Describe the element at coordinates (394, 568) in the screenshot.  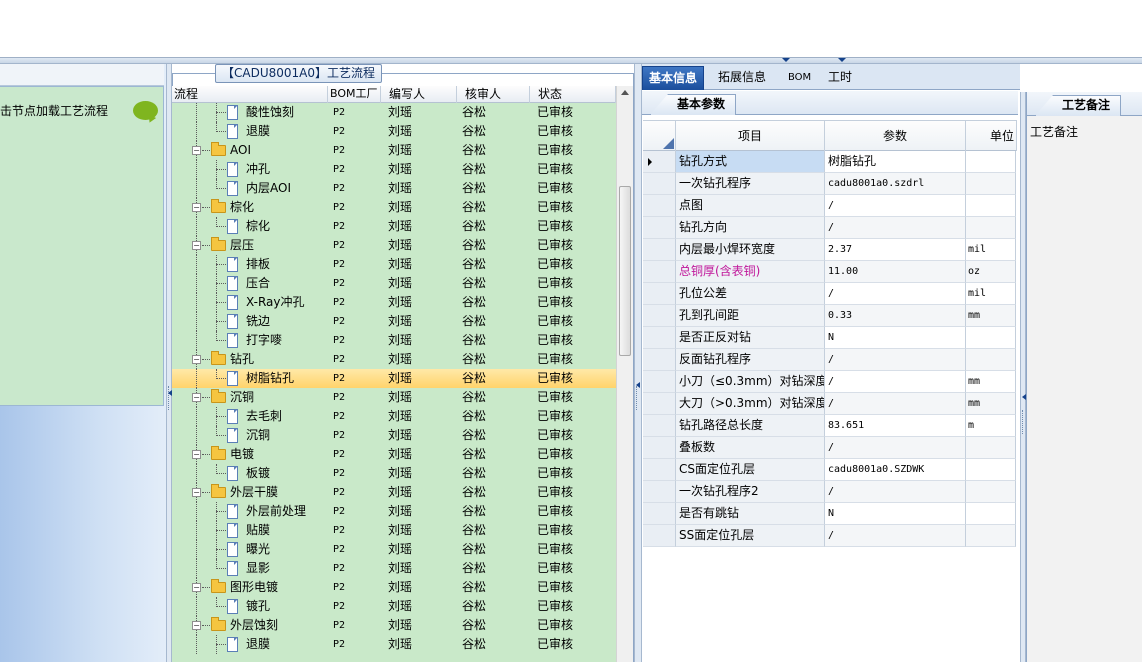
I see `tree-row: 显影 P2 刘瑶 谷松 已审核` at that location.